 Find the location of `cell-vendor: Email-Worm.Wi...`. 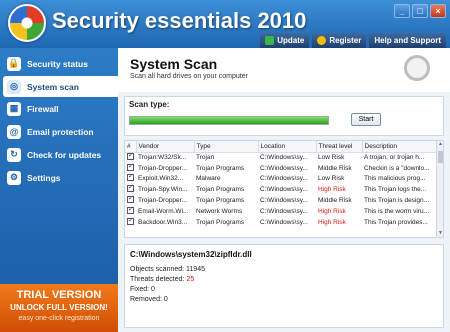

cell-vendor: Email-Worm.Wi... is located at coordinates (163, 211).